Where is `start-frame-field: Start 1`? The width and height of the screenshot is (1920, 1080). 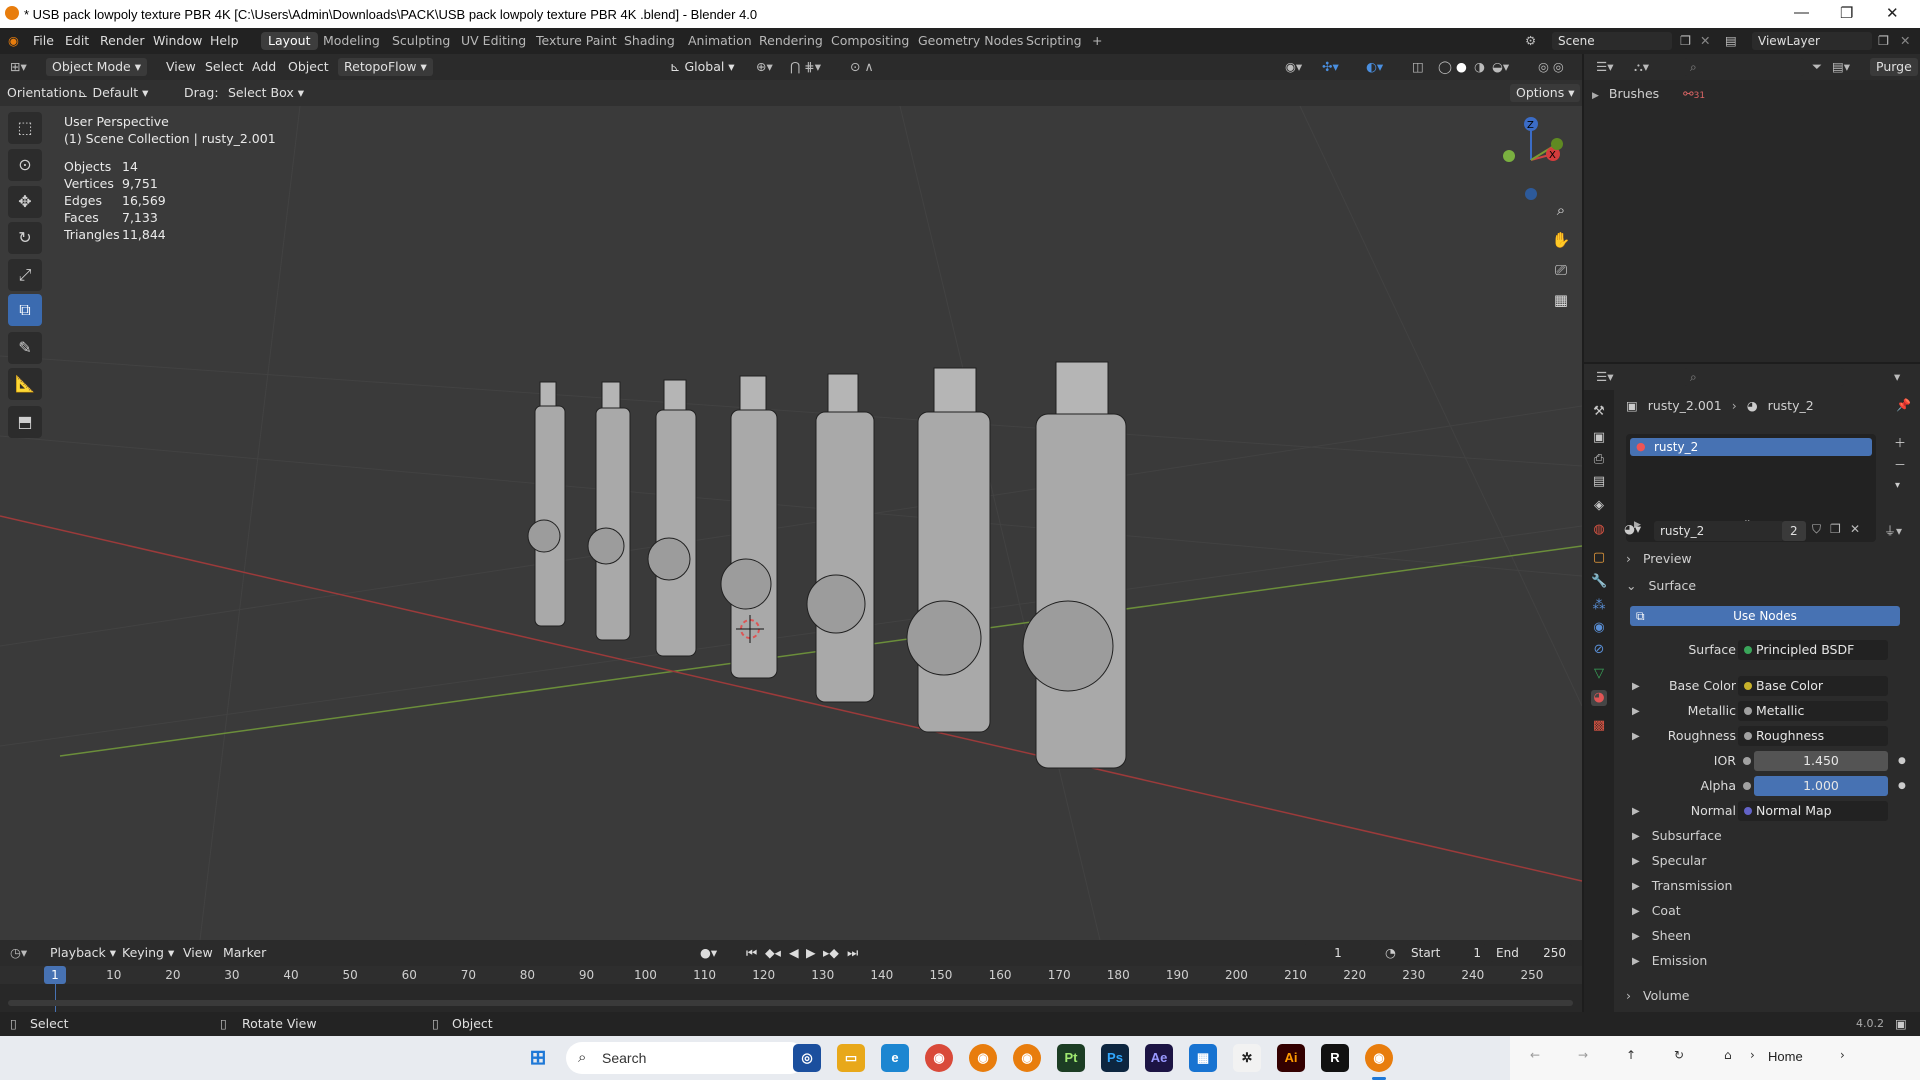
start-frame-field: Start 1 is located at coordinates (1446, 953).